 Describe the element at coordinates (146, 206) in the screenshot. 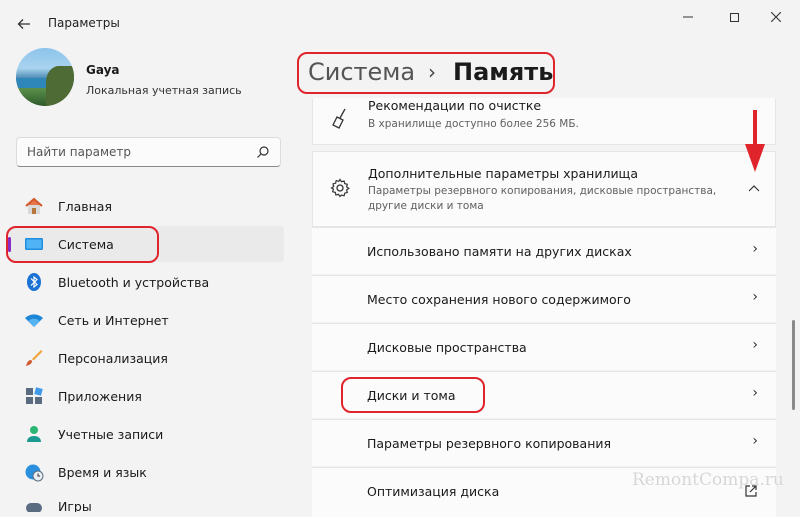

I see `sidebar-item-home: Главная` at that location.